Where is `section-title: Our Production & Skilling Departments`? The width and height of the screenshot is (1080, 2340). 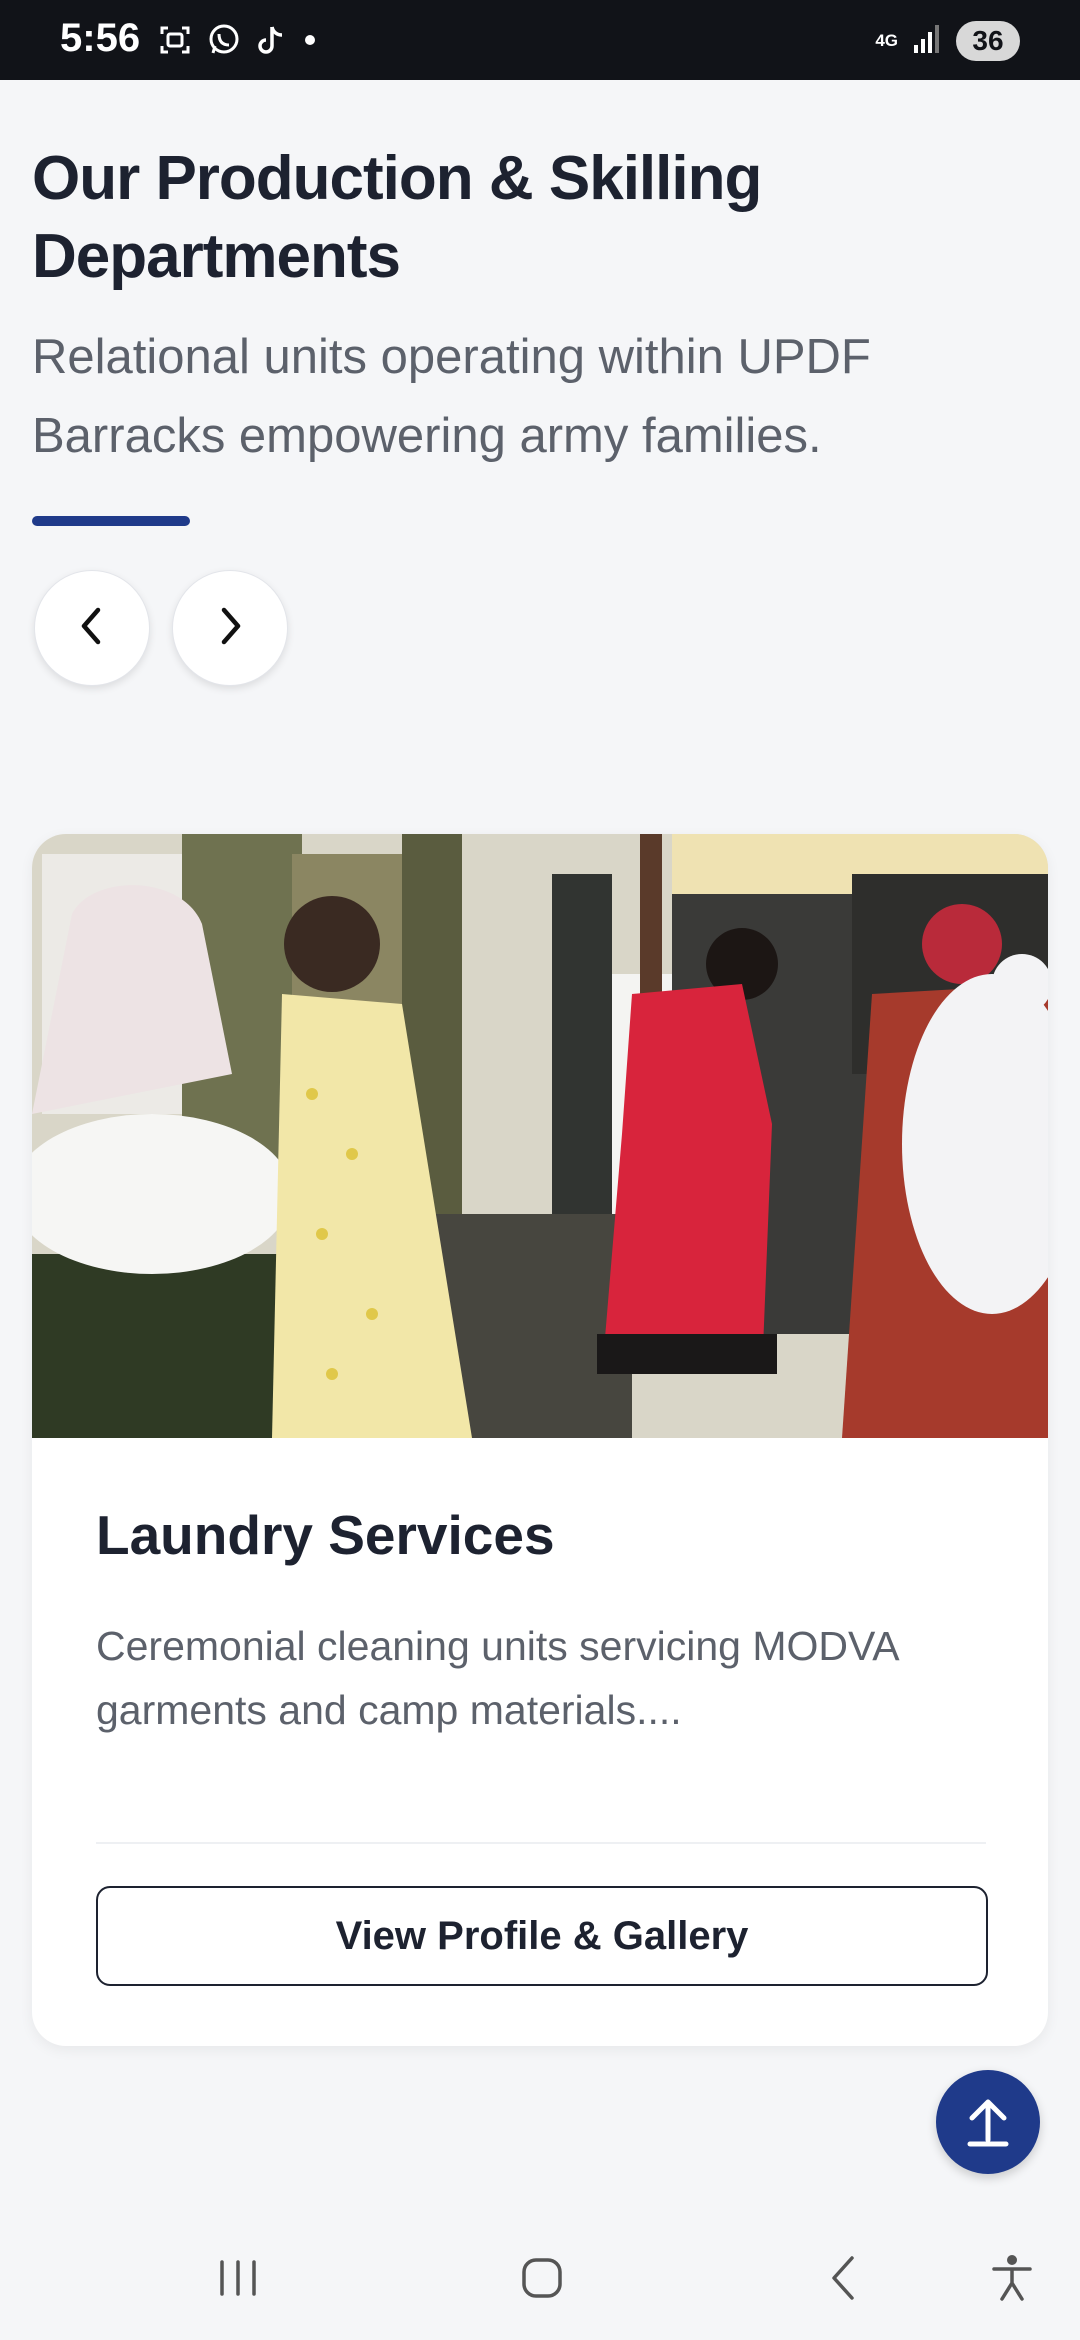
section-title: Our Production & Skilling Departments is located at coordinates (397, 217).